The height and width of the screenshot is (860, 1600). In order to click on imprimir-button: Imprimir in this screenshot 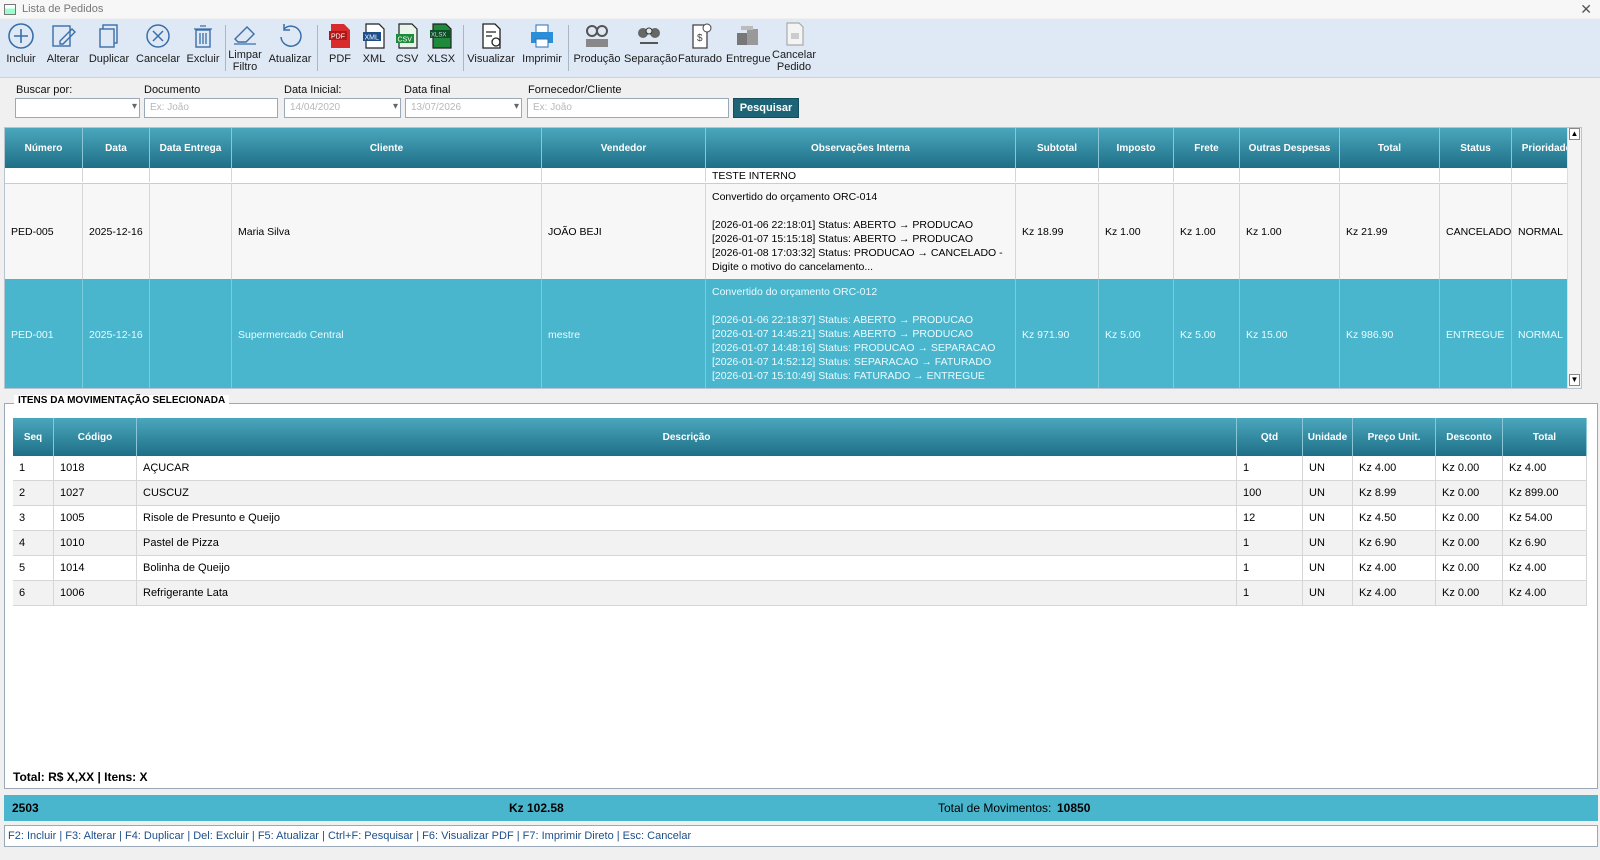, I will do `click(542, 43)`.